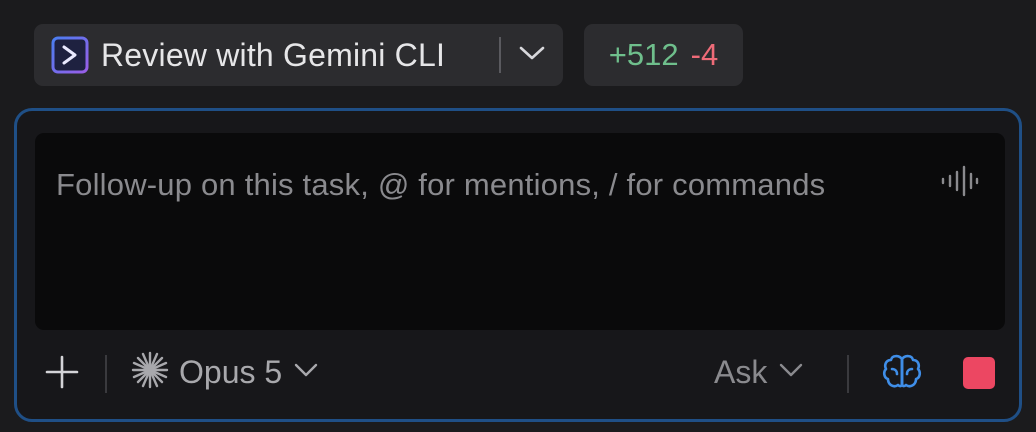  What do you see at coordinates (902, 372) in the screenshot?
I see `brain-icon` at bounding box center [902, 372].